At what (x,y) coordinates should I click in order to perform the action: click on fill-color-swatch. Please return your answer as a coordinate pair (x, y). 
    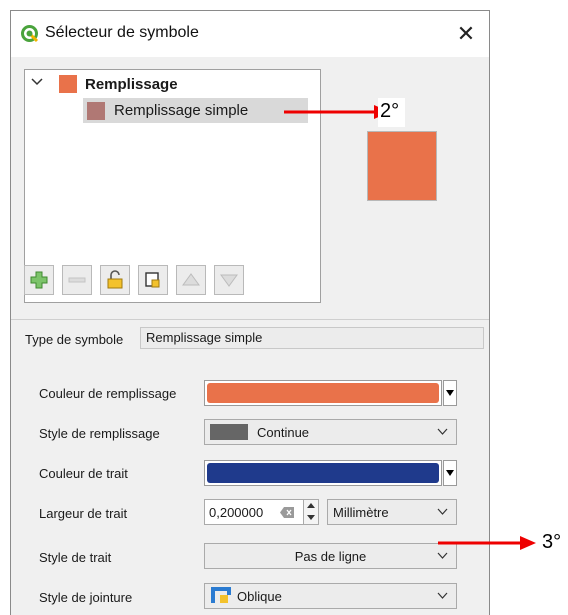
    Looking at the image, I should click on (323, 393).